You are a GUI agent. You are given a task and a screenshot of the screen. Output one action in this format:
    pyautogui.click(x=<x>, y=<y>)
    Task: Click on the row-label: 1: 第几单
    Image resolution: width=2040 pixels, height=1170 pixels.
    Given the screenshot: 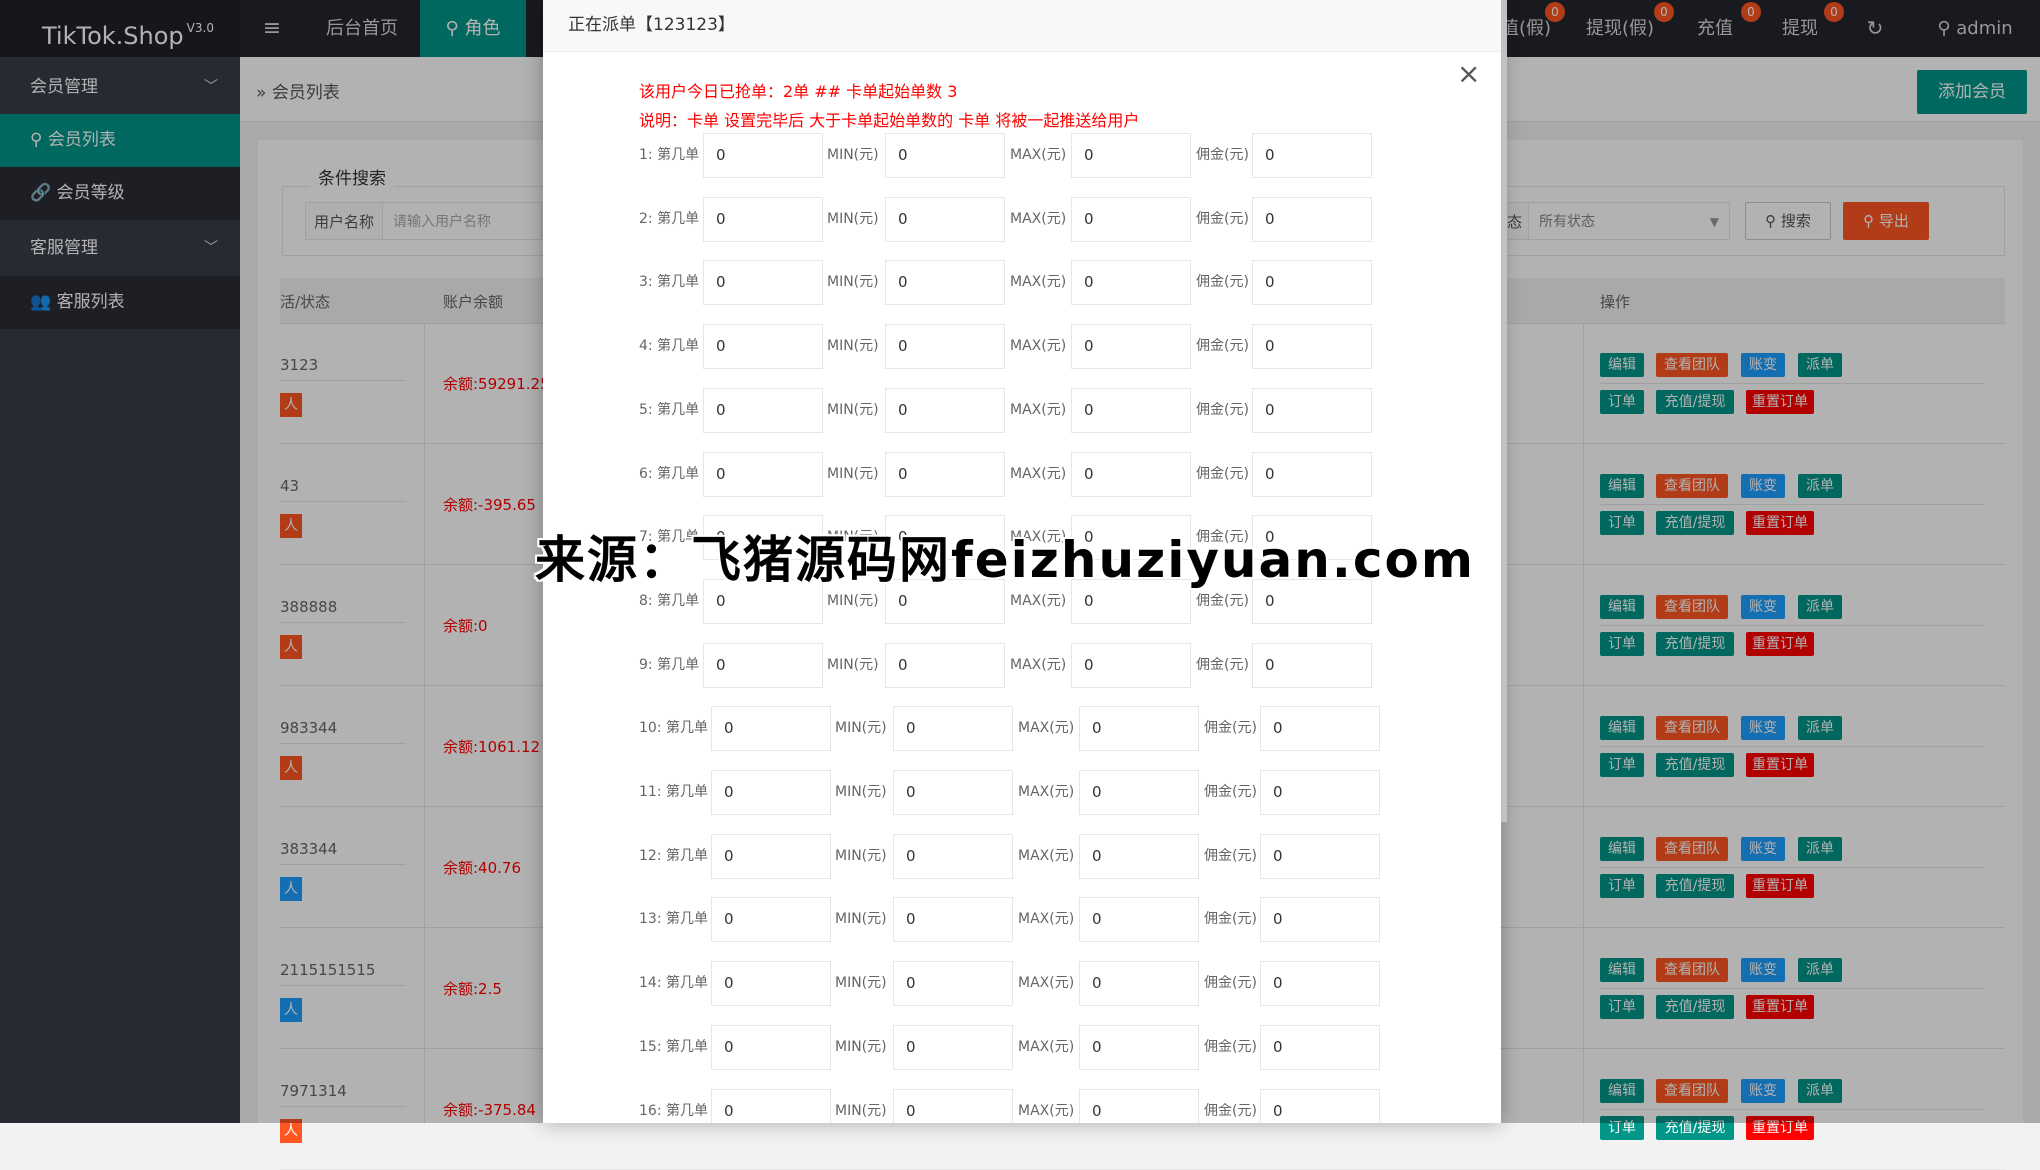 What is the action you would take?
    pyautogui.click(x=669, y=155)
    